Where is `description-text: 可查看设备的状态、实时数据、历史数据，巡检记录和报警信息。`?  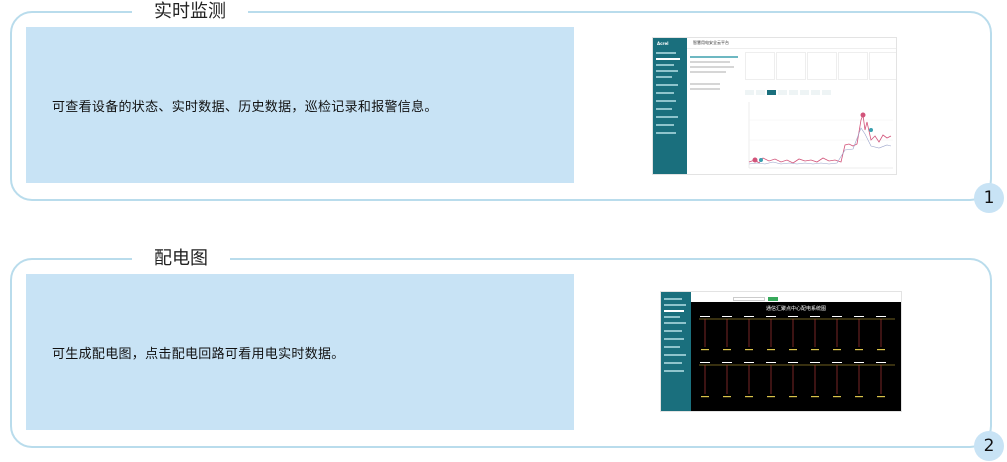 description-text: 可查看设备的状态、实时数据、历史数据，巡检记录和报警信息。 is located at coordinates (245, 107).